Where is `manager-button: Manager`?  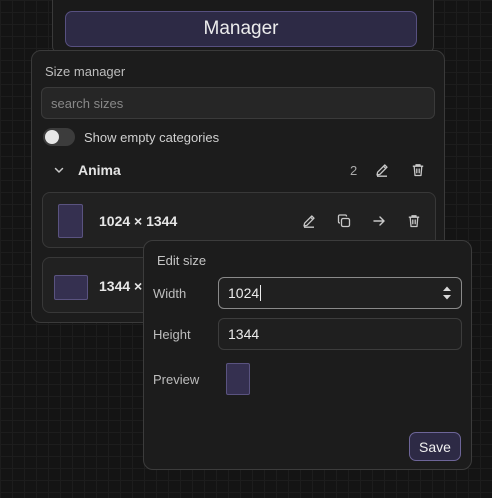 manager-button: Manager is located at coordinates (241, 29).